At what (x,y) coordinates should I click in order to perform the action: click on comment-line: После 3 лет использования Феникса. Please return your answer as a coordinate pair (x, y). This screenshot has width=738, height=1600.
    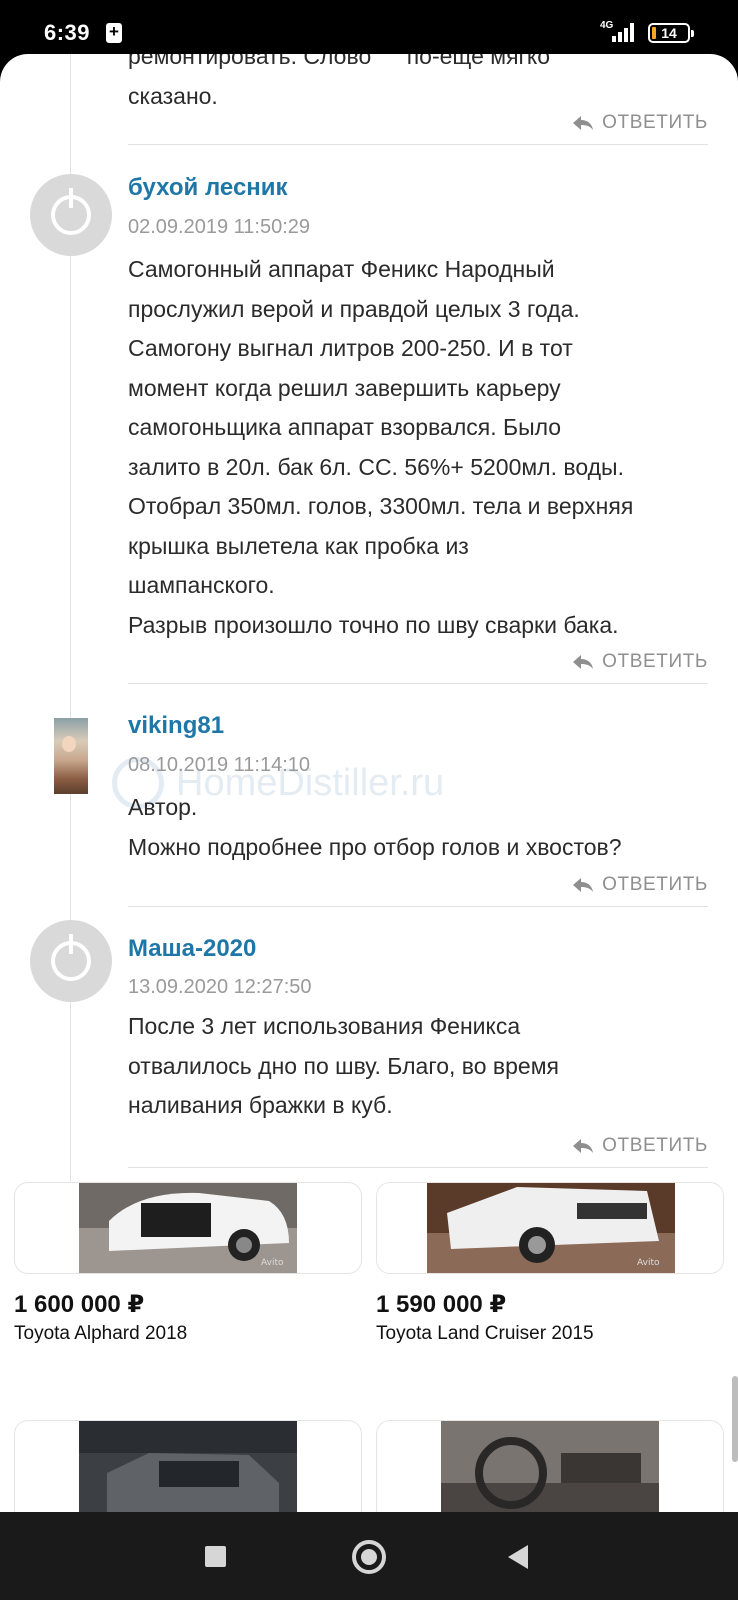
    Looking at the image, I should click on (324, 1026).